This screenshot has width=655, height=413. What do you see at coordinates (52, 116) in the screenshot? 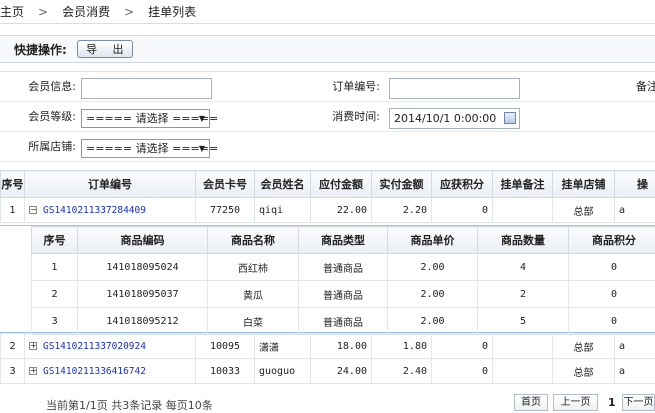
I see `member-level-label: 会员等级:` at bounding box center [52, 116].